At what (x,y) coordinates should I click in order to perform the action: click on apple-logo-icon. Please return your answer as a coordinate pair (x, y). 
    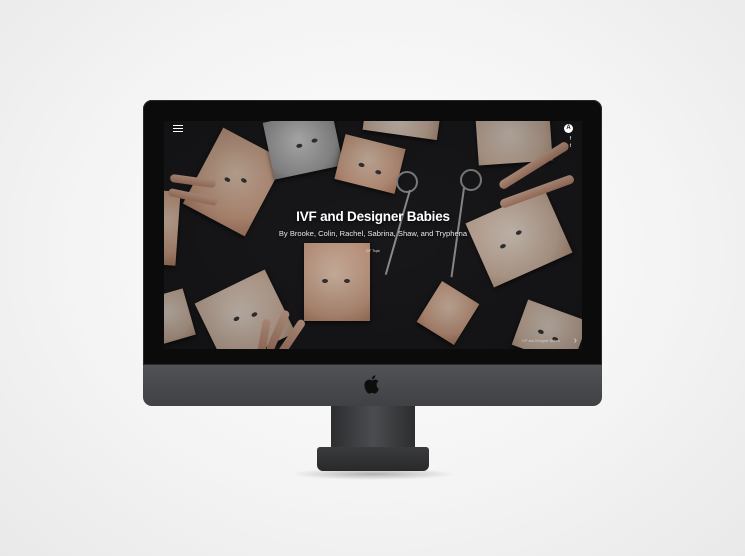
    Looking at the image, I should click on (371, 384).